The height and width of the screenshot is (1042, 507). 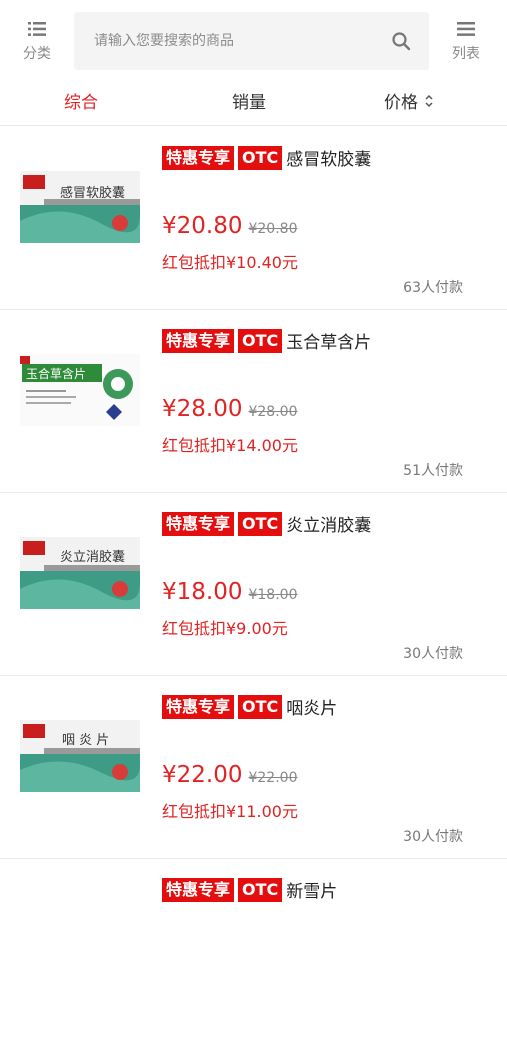 I want to click on product-price: ¥28.00, so click(x=202, y=409).